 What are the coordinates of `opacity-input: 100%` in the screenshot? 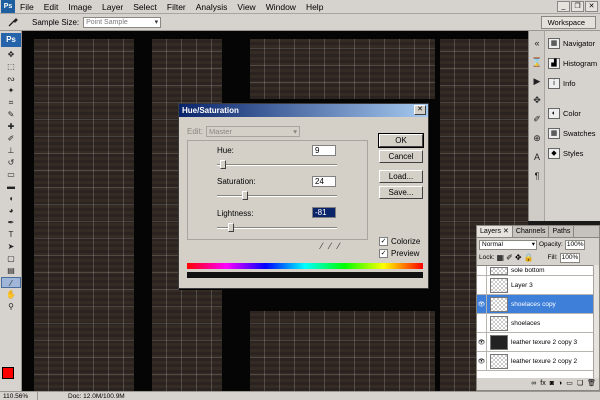 It's located at (574, 244).